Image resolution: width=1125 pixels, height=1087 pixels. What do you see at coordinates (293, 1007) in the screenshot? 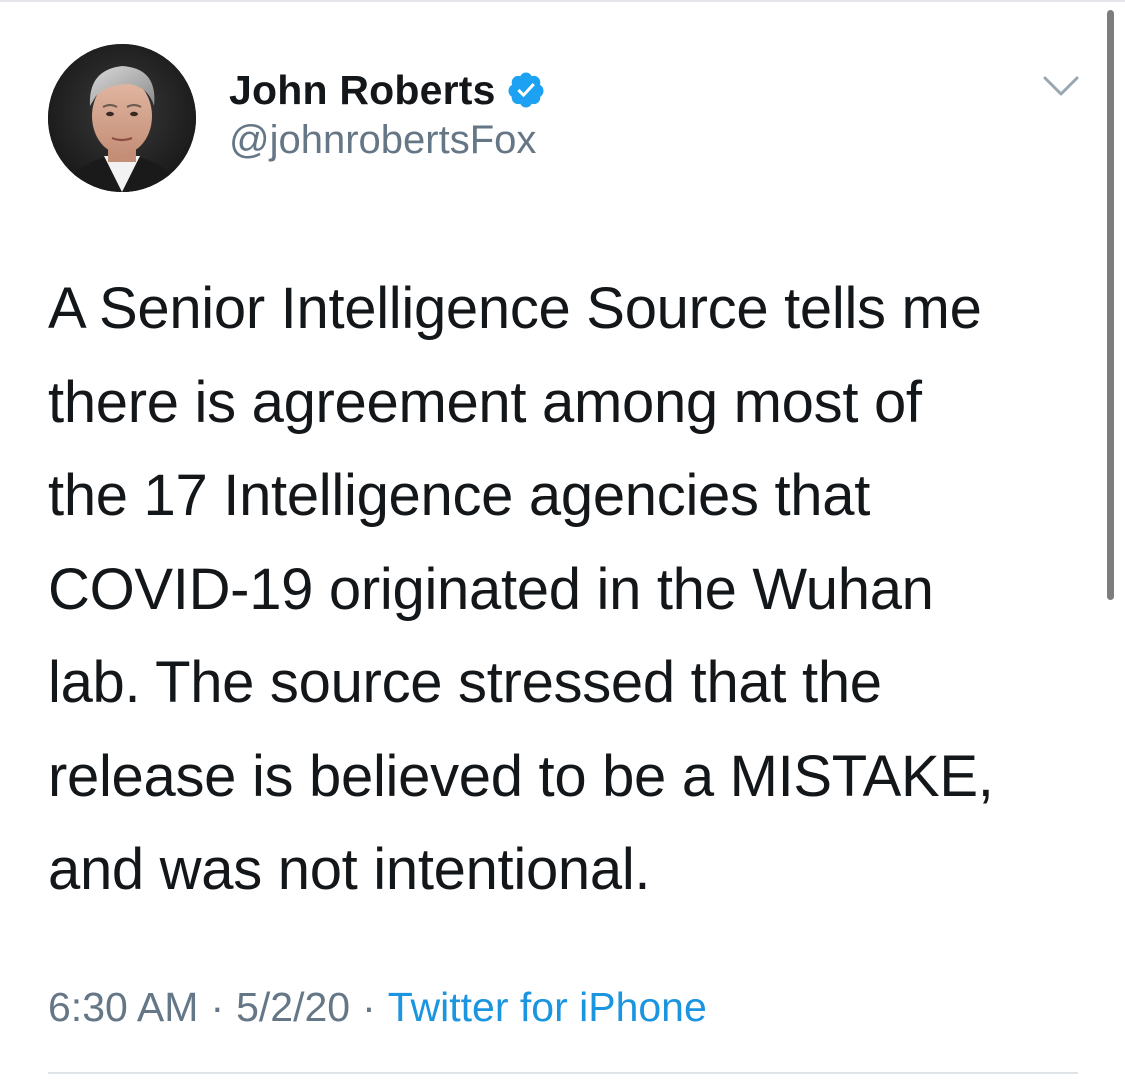
I see `tweet-date: 5/2/20` at bounding box center [293, 1007].